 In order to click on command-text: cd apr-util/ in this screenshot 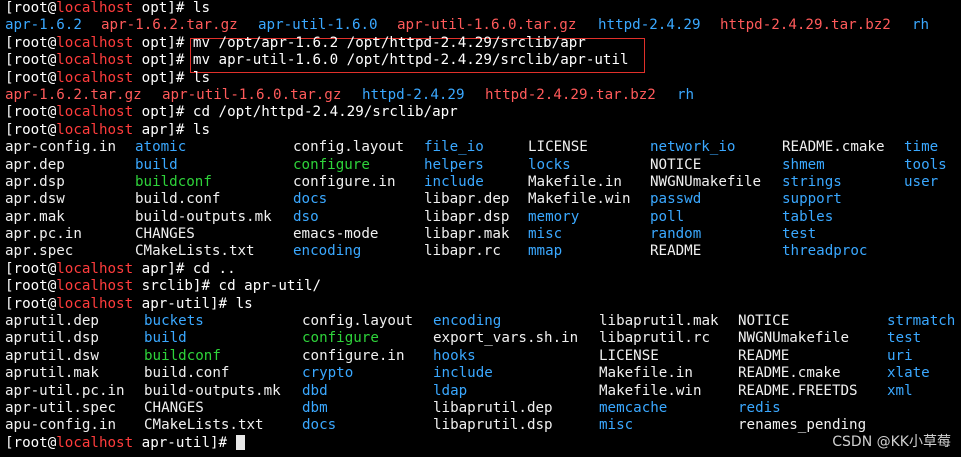, I will do `click(270, 286)`.